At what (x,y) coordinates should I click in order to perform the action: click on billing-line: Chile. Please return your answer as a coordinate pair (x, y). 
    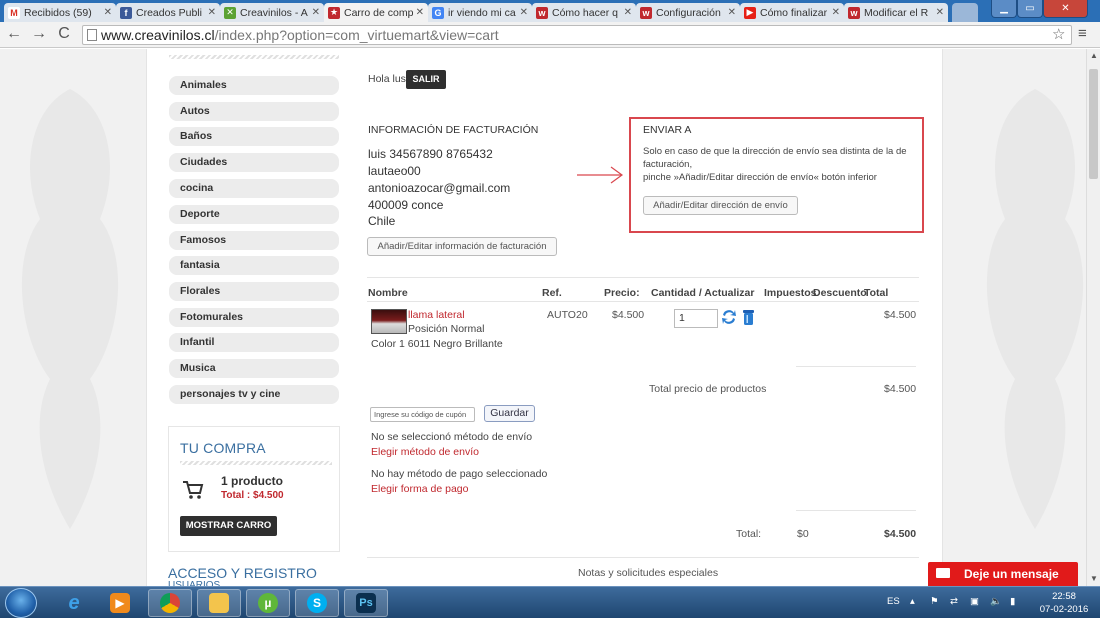
    Looking at the image, I should click on (382, 221).